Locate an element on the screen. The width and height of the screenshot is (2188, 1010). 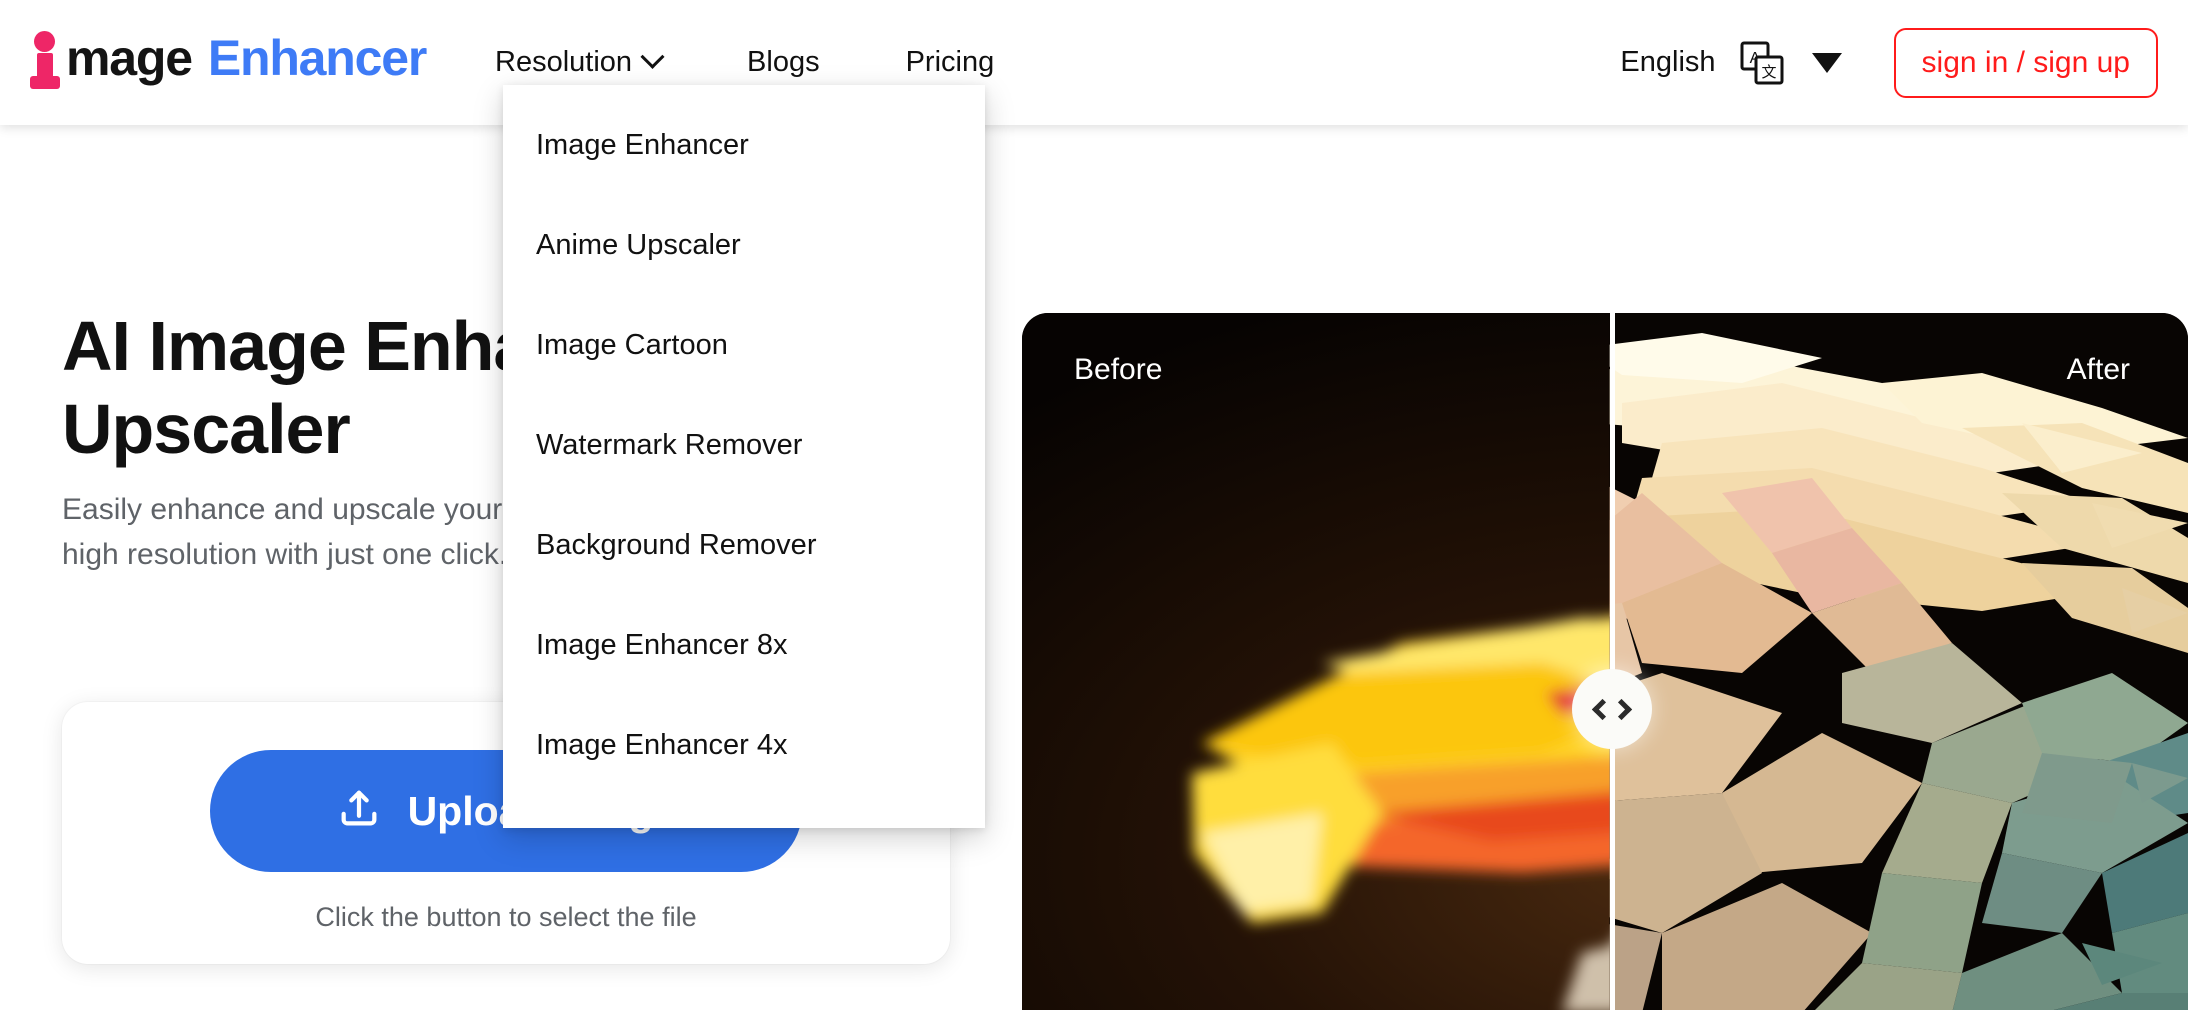
svg-text: 文 is located at coordinates (1768, 72).